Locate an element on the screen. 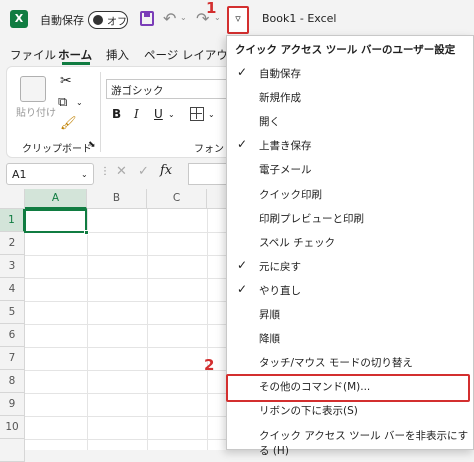 Image resolution: width=474 pixels, height=462 pixels. menu-item-save: ✓ 上書き保存 is located at coordinates (350, 145).